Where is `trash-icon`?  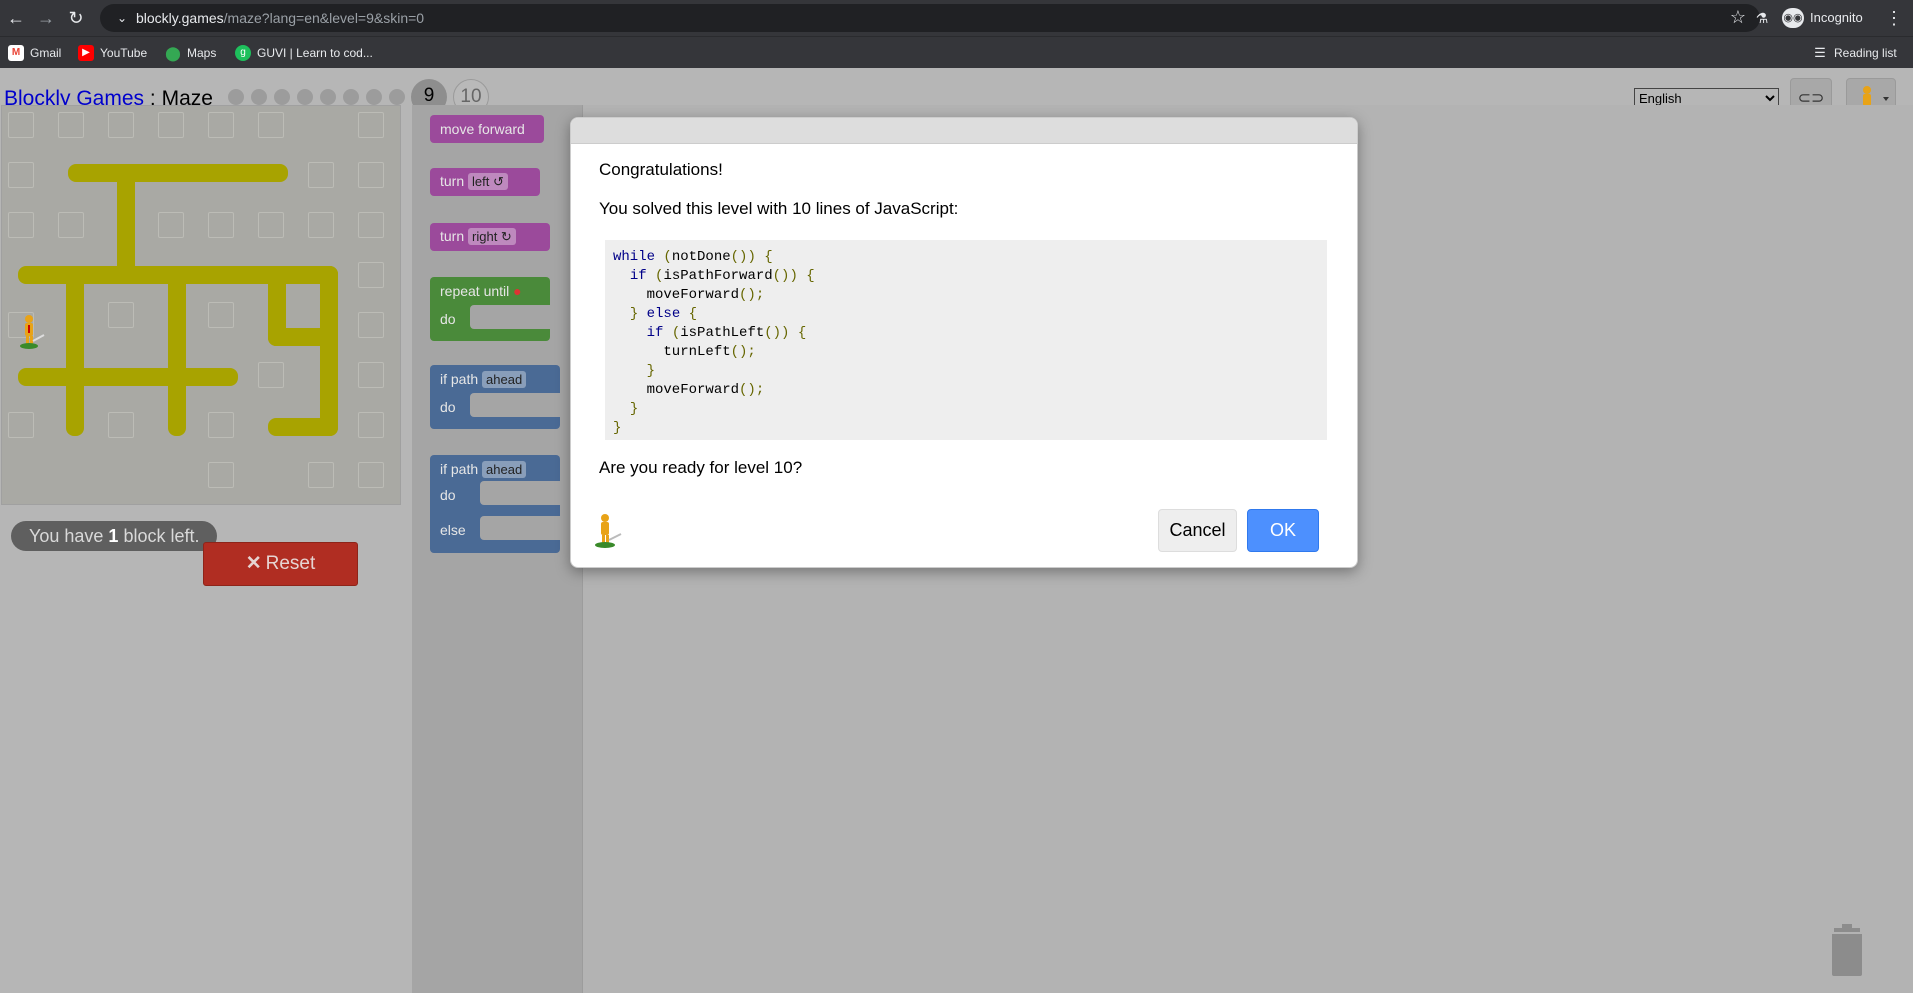
trash-icon is located at coordinates (1847, 950).